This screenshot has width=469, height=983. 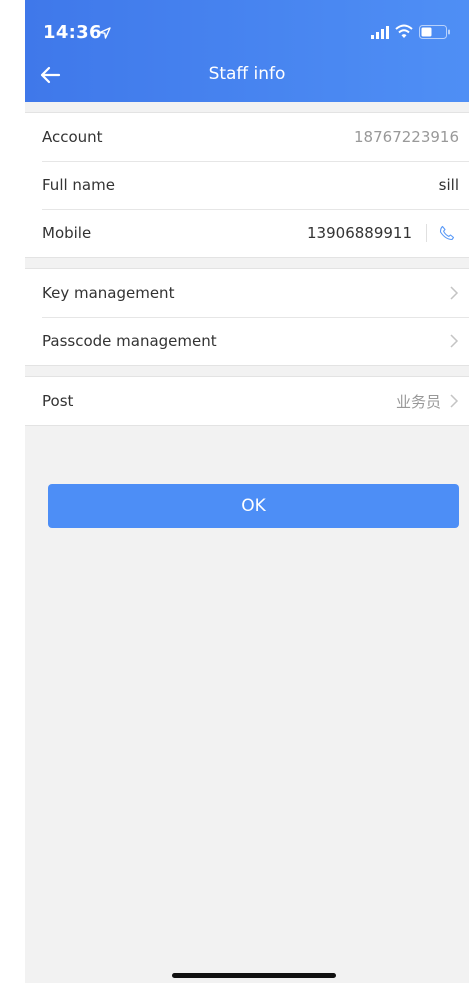 I want to click on battery-icon, so click(x=434, y=32).